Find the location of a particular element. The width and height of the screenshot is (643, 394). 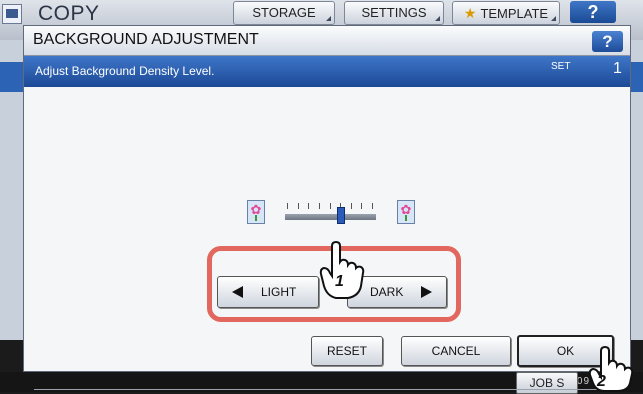

left-background-strip-blue is located at coordinates (12, 77).